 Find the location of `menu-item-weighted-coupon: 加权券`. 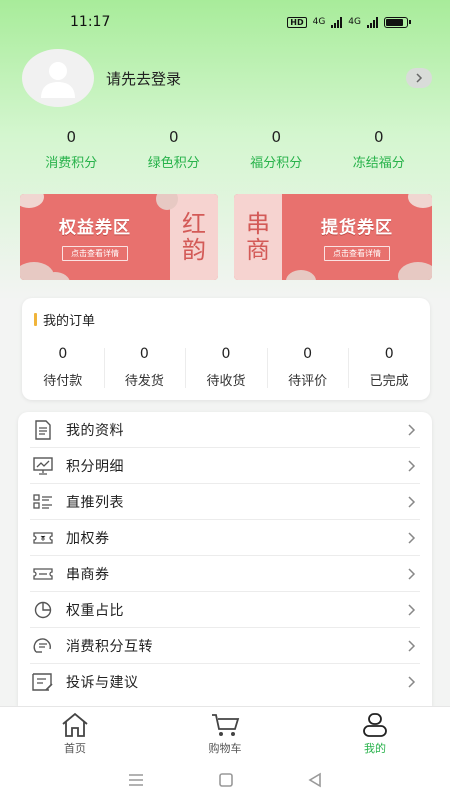

menu-item-weighted-coupon: 加权券 is located at coordinates (225, 538).